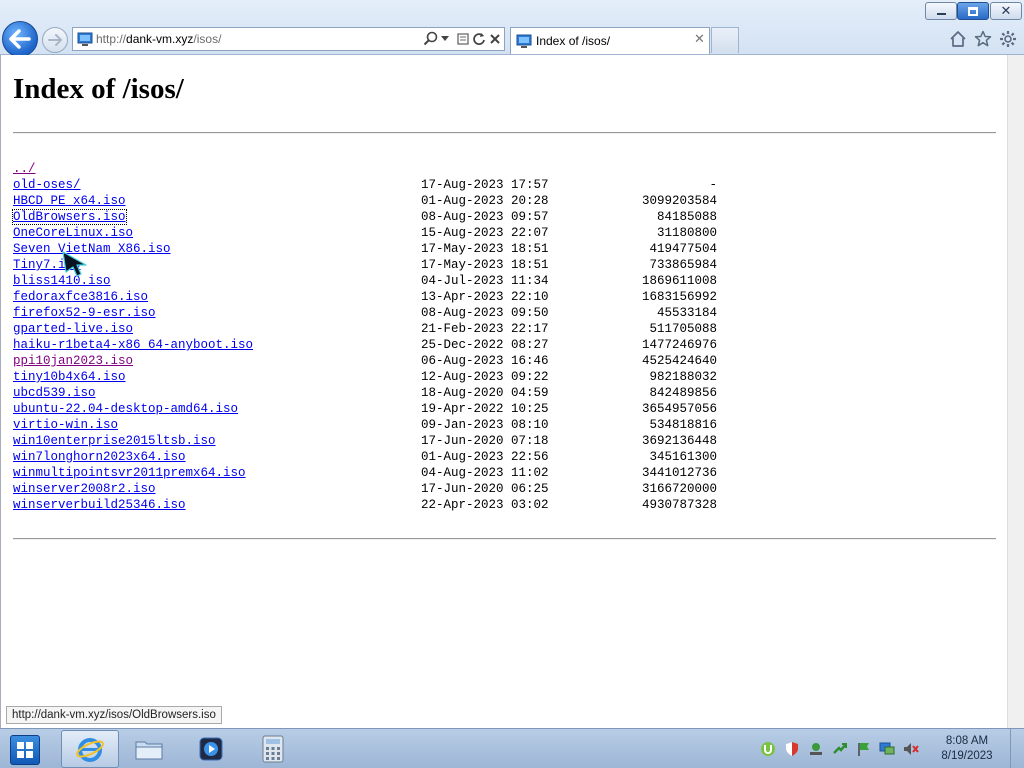  Describe the element at coordinates (20, 39) in the screenshot. I see `back-button` at that location.